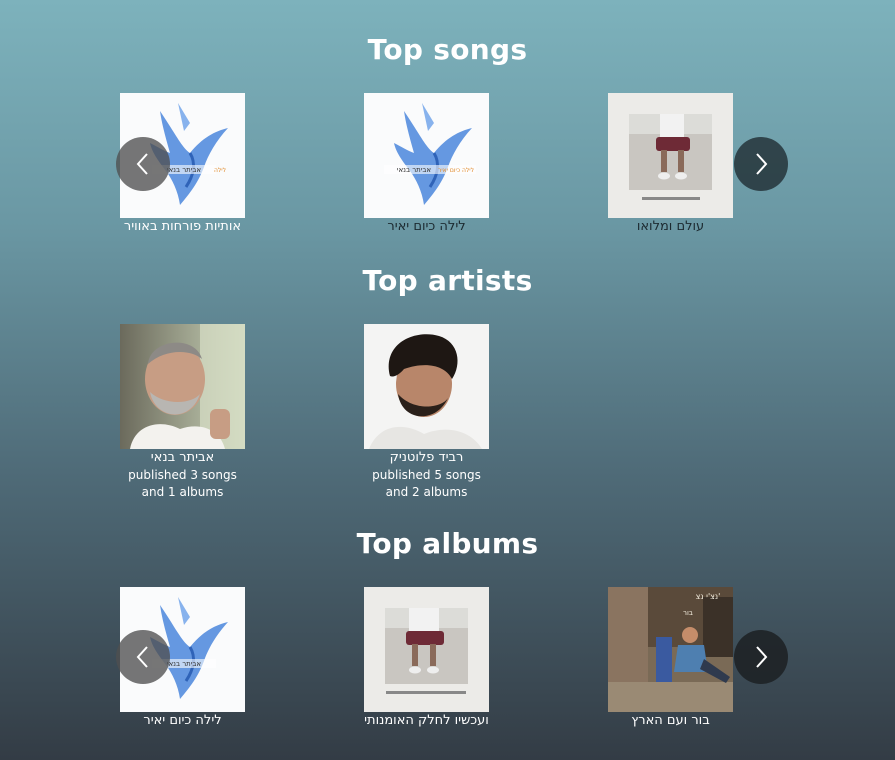 The image size is (895, 760). Describe the element at coordinates (688, 613) in the screenshot. I see `svg-text: בור` at that location.